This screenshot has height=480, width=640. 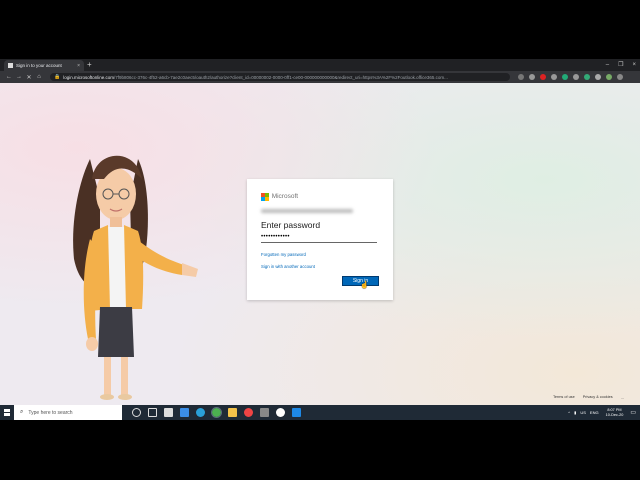 What do you see at coordinates (50, 412) in the screenshot?
I see `search-placeholder: Type here to search` at bounding box center [50, 412].